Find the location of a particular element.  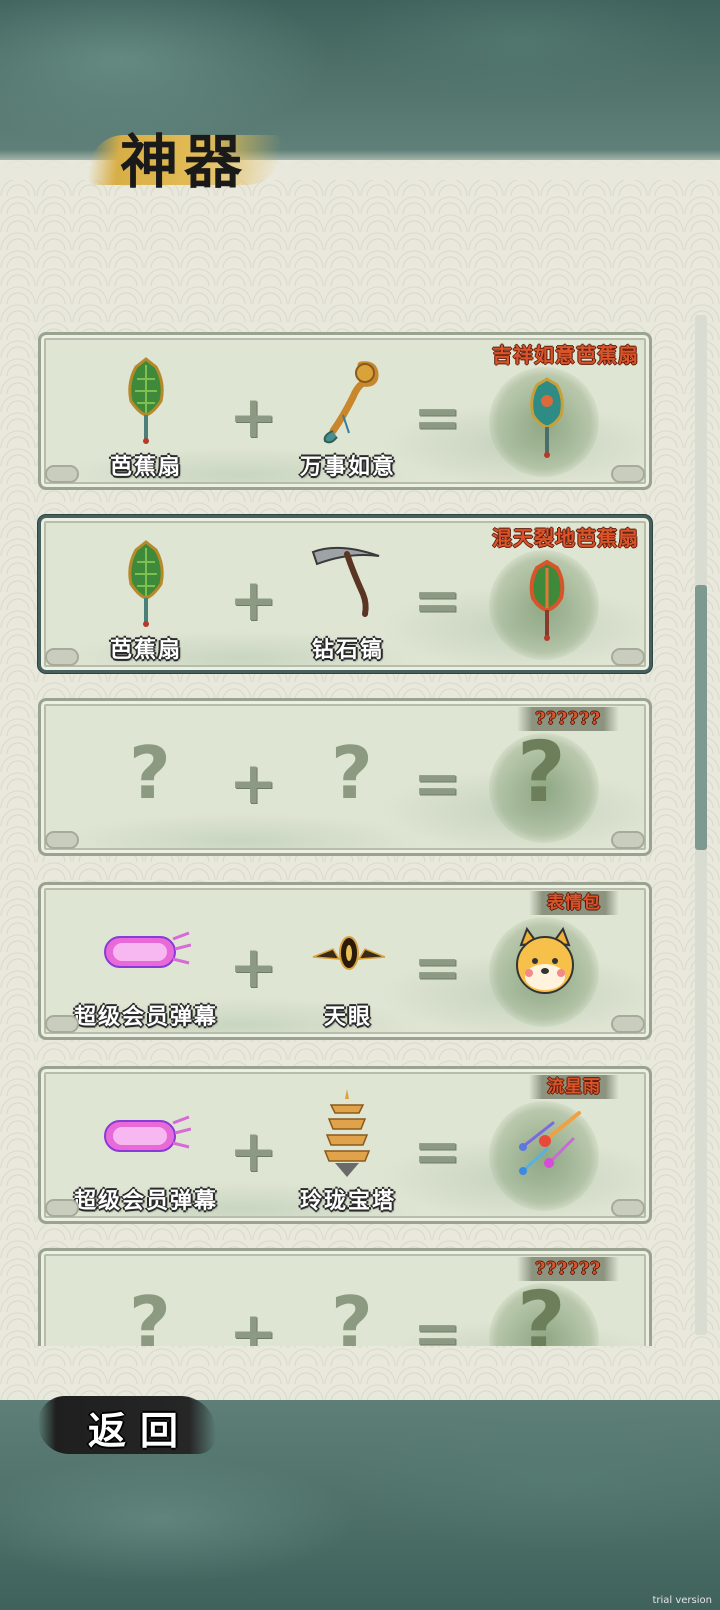

page-title-banner: 神器 is located at coordinates (190, 155).